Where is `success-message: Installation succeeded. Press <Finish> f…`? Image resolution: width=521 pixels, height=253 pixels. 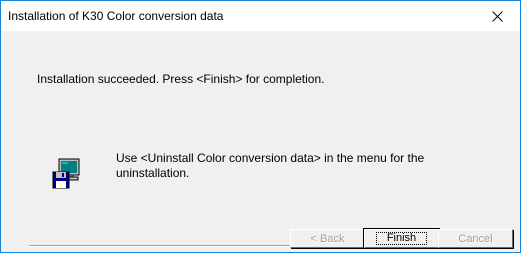
success-message: Installation succeeded. Press <Finish> f… is located at coordinates (181, 79).